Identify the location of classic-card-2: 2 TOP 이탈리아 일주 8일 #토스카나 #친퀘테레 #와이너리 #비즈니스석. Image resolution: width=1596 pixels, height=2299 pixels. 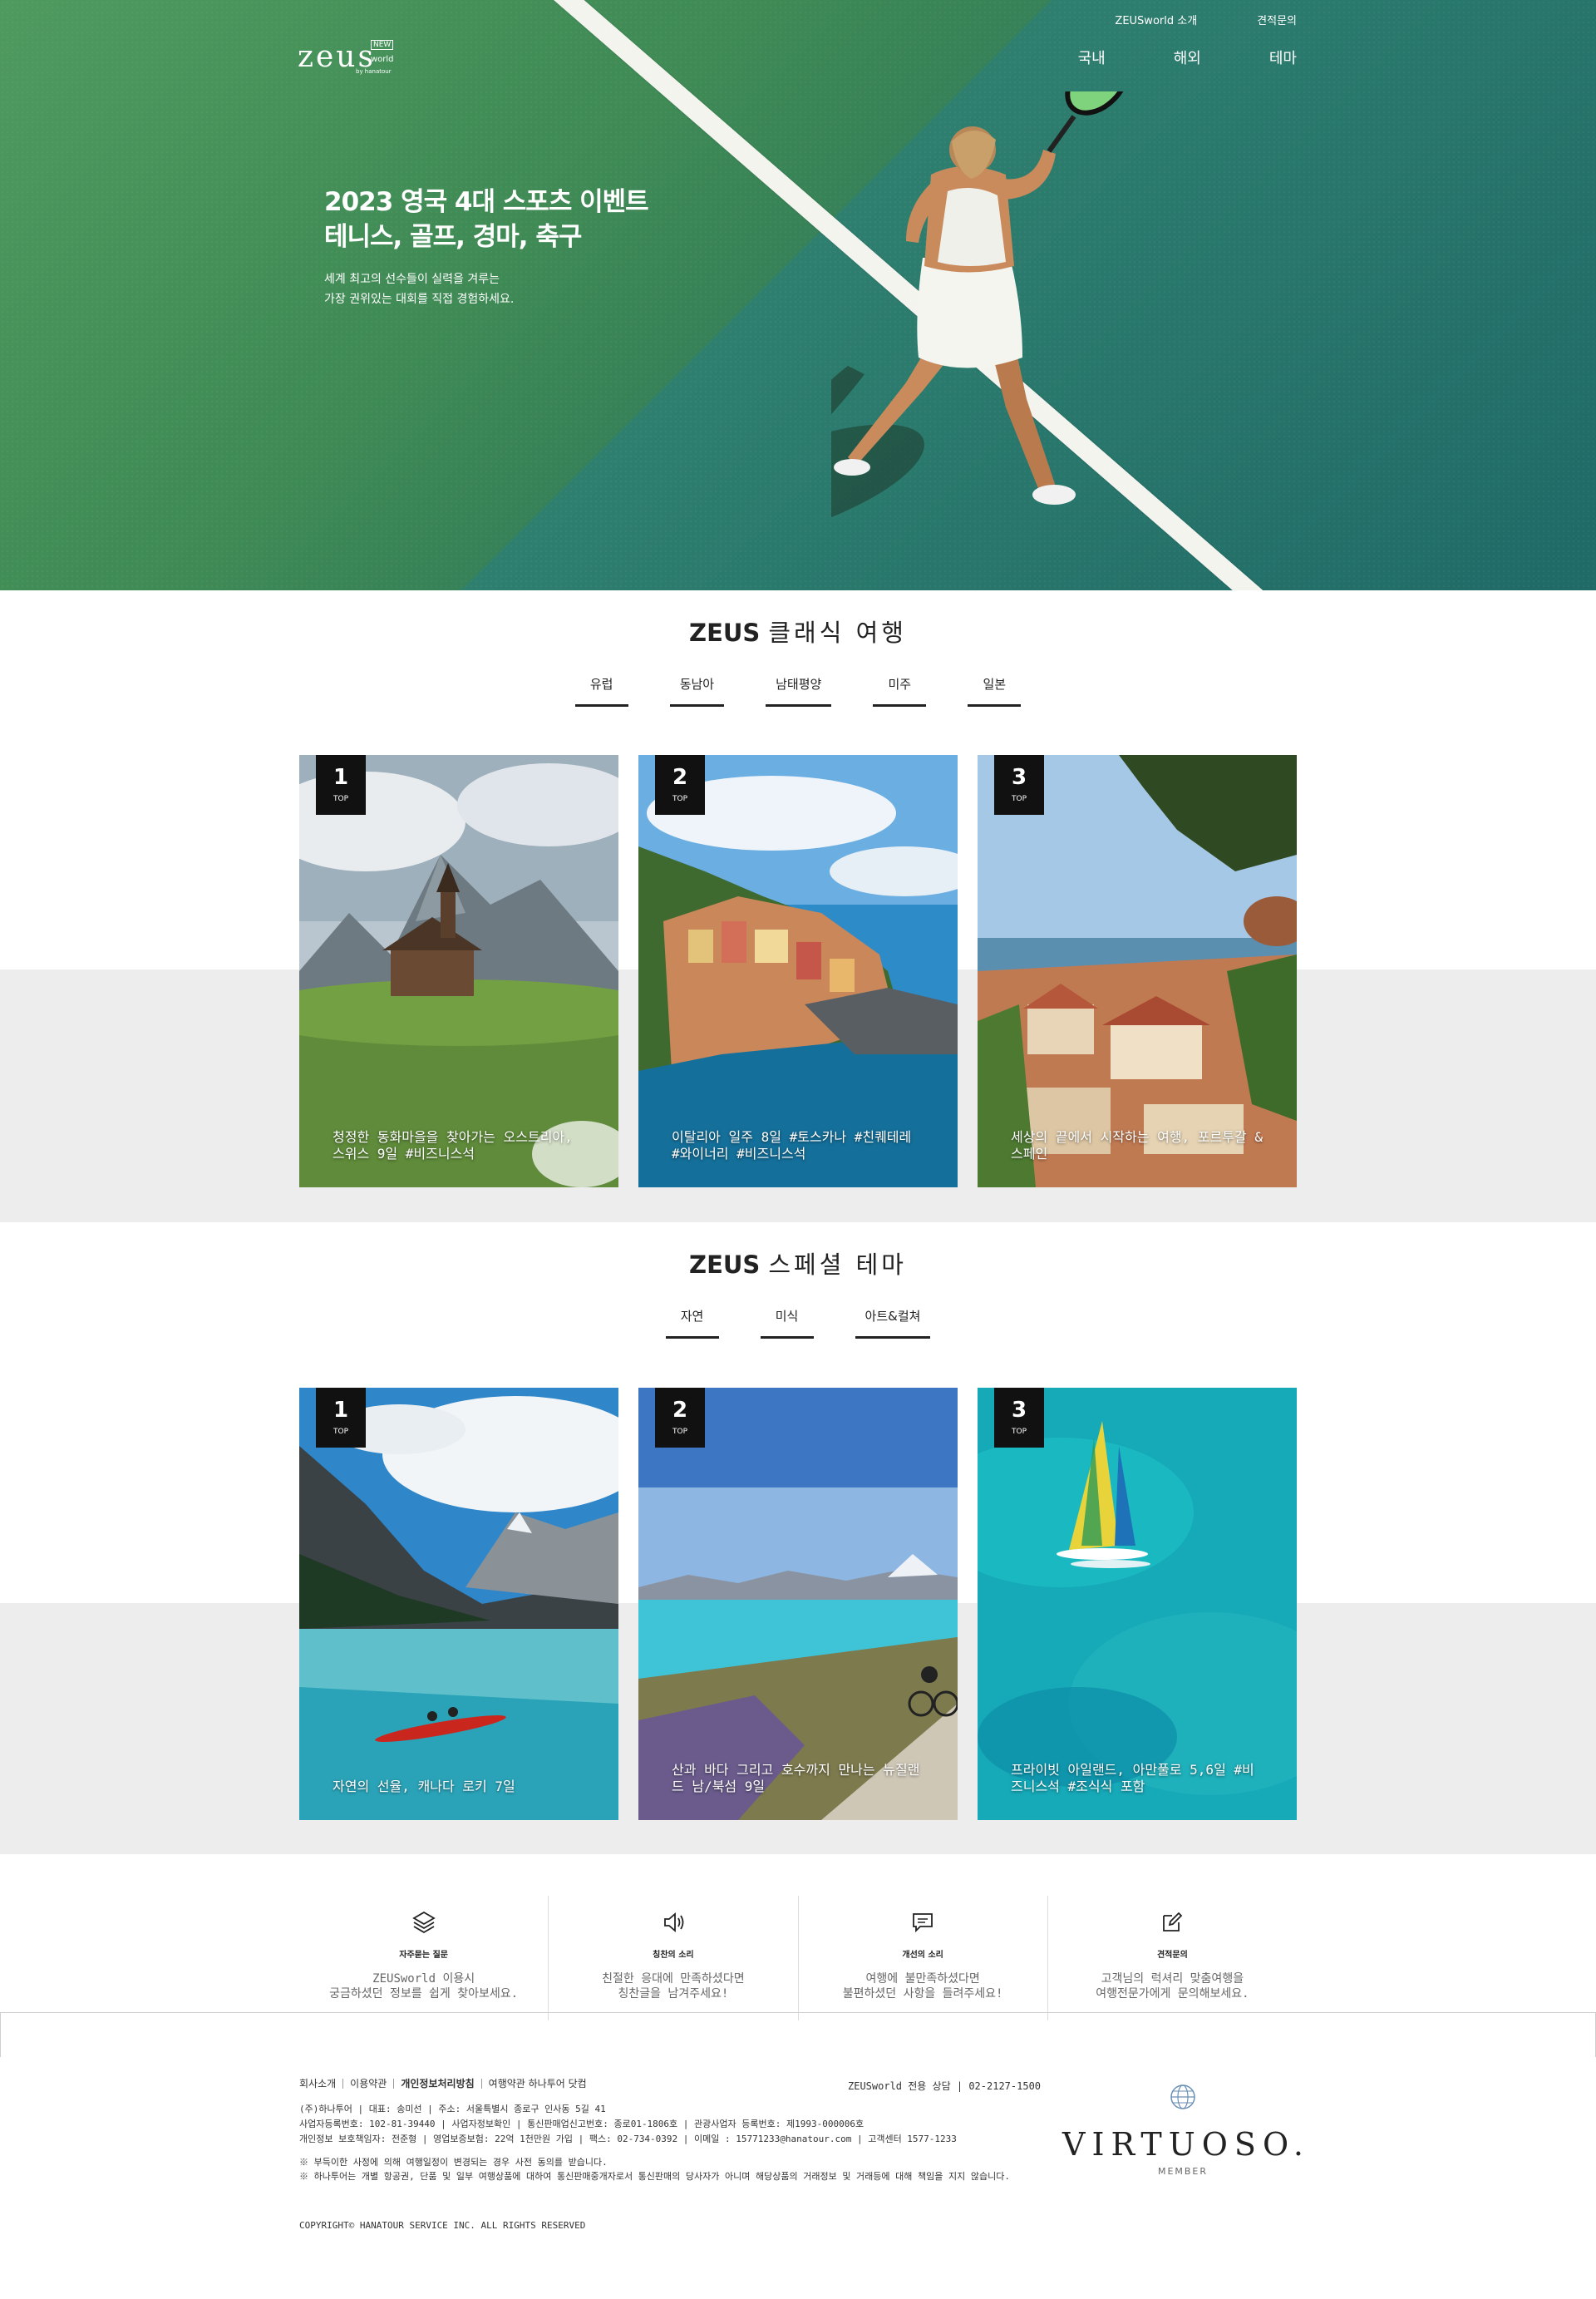
(798, 971).